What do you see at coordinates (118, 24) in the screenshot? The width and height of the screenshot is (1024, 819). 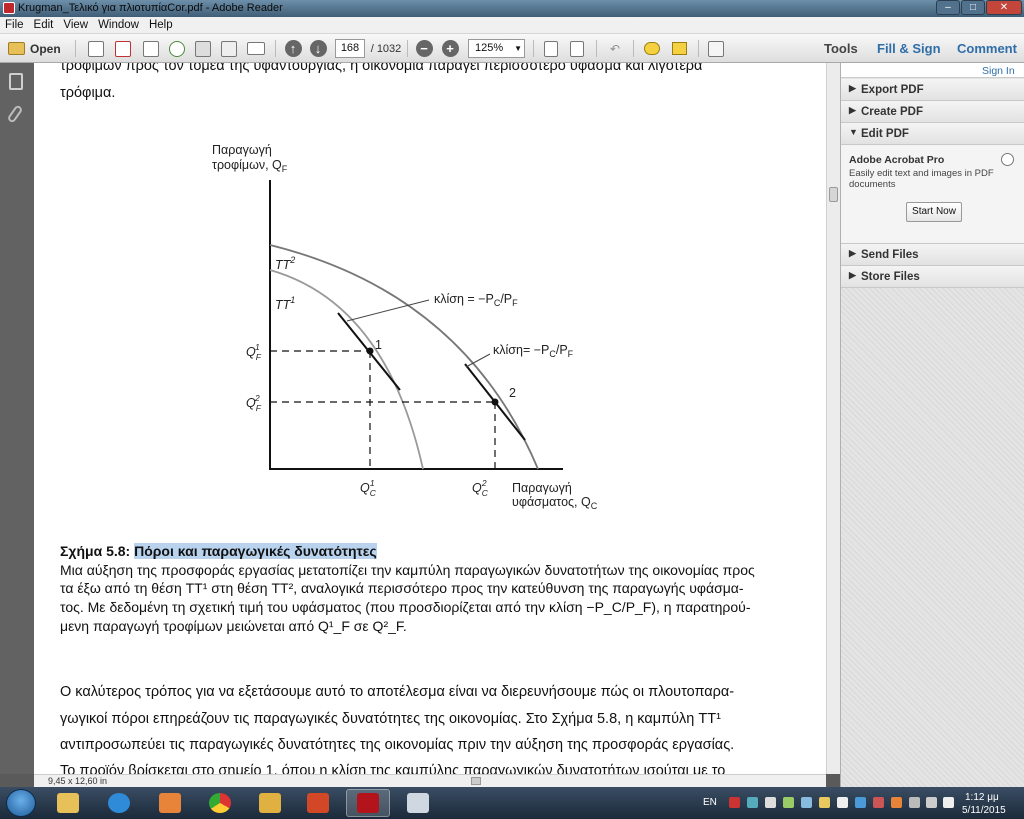 I see `menu-window: Window` at bounding box center [118, 24].